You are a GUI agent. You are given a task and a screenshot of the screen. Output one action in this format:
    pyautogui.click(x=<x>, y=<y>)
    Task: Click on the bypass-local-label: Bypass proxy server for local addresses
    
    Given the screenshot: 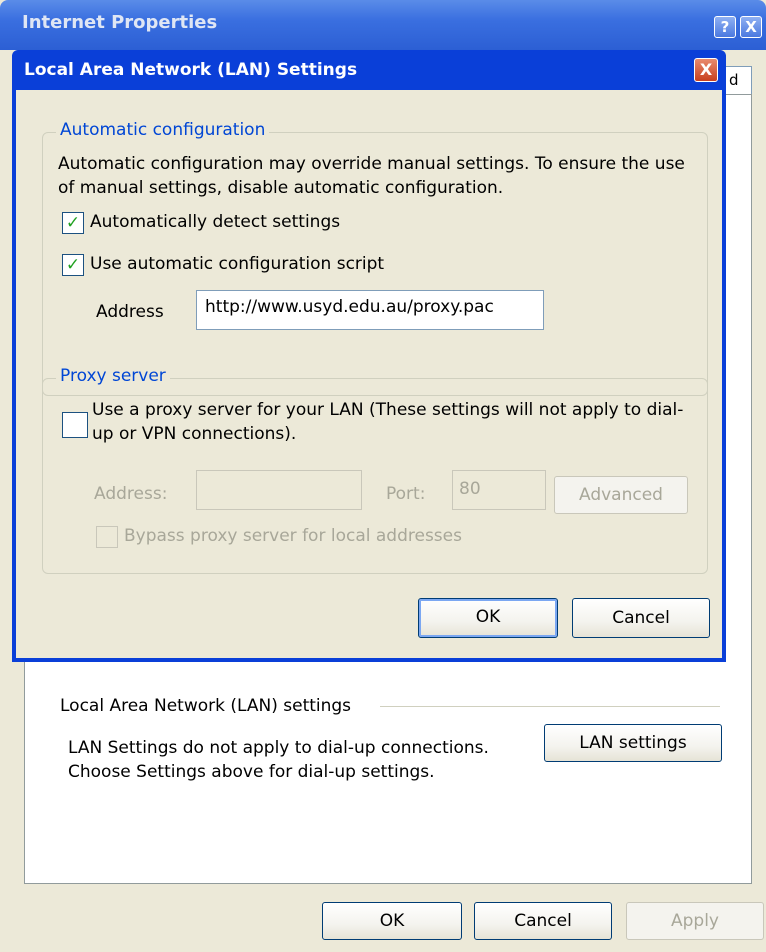 What is the action you would take?
    pyautogui.click(x=293, y=536)
    